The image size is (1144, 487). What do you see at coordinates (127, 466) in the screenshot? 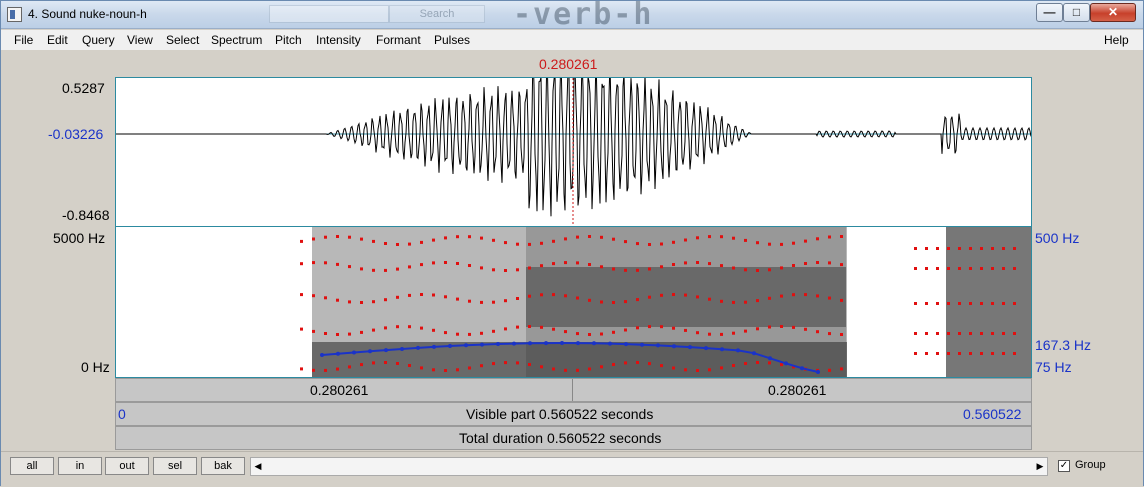
I see `zoom-out-button: out` at bounding box center [127, 466].